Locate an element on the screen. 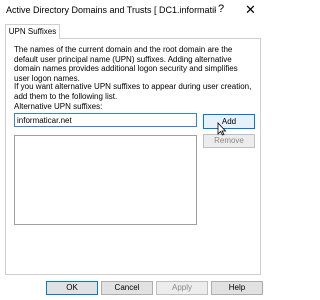 This screenshot has width=320, height=300. help-icon: ? is located at coordinates (221, 9).